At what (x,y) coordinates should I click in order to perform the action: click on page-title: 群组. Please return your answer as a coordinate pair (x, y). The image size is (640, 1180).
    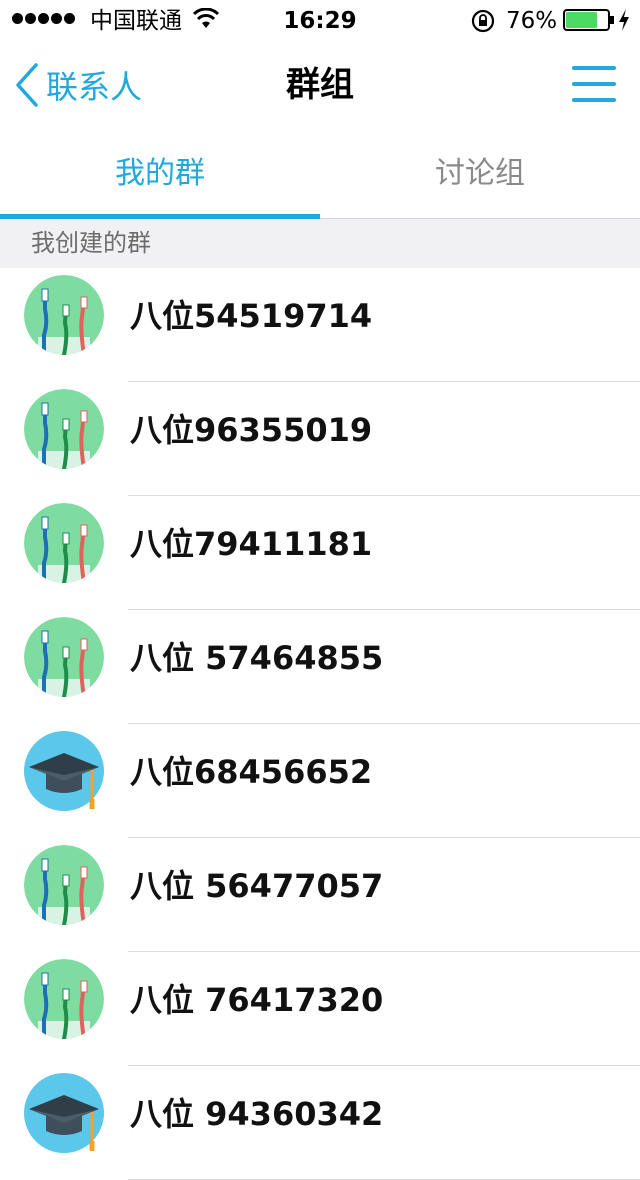
    Looking at the image, I should click on (320, 85).